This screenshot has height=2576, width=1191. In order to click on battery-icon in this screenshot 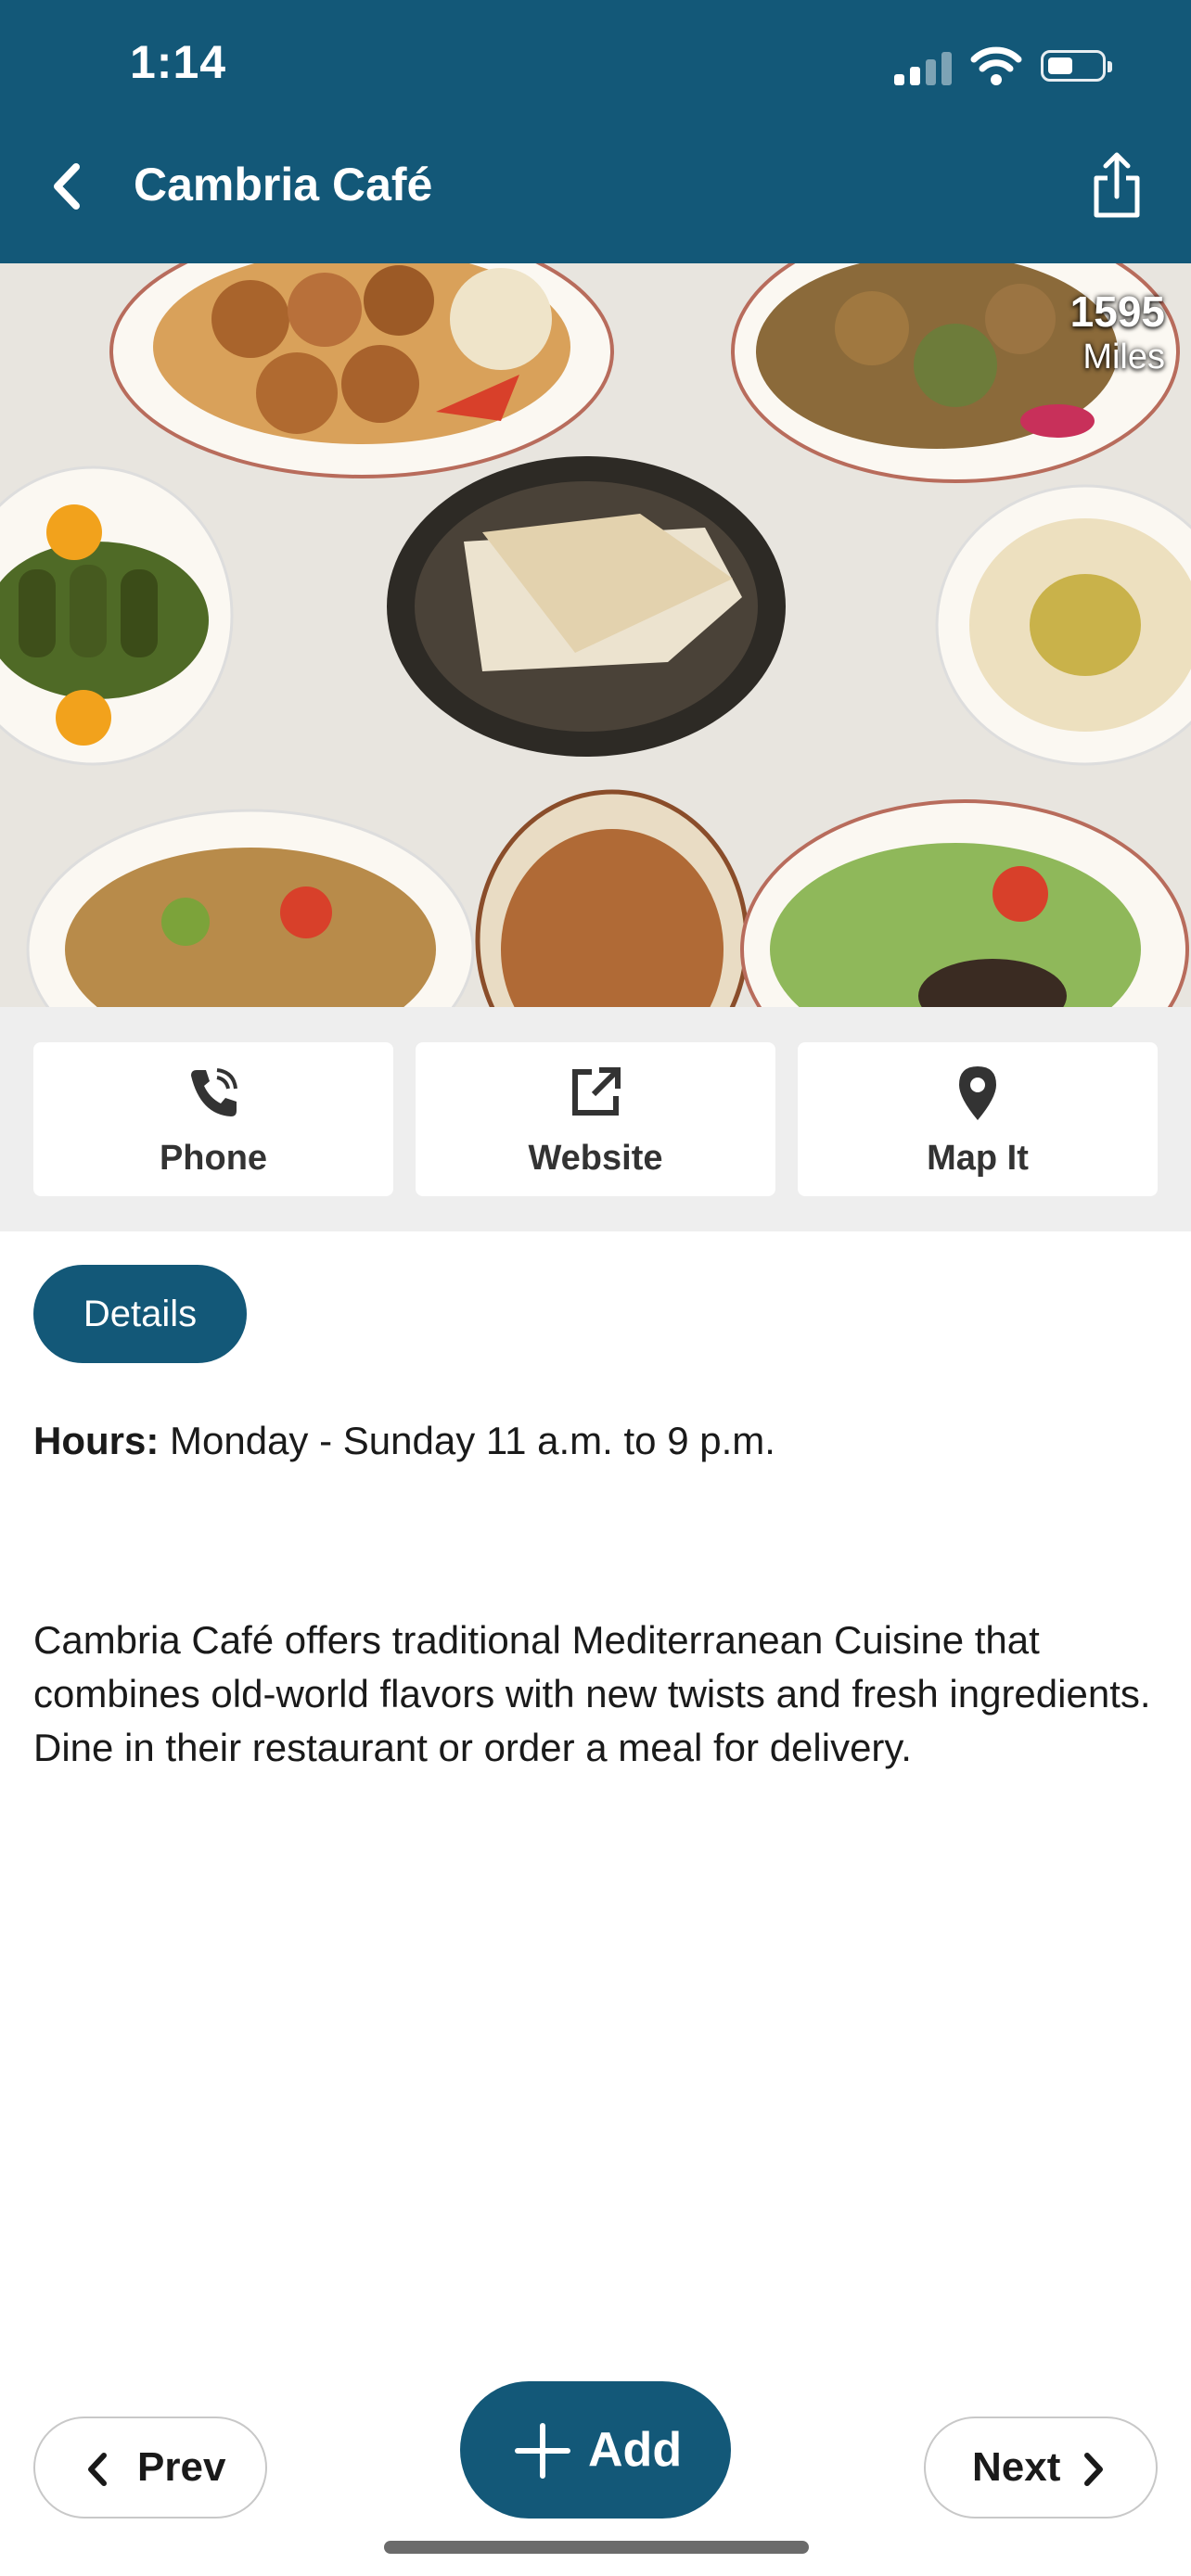, I will do `click(1076, 66)`.